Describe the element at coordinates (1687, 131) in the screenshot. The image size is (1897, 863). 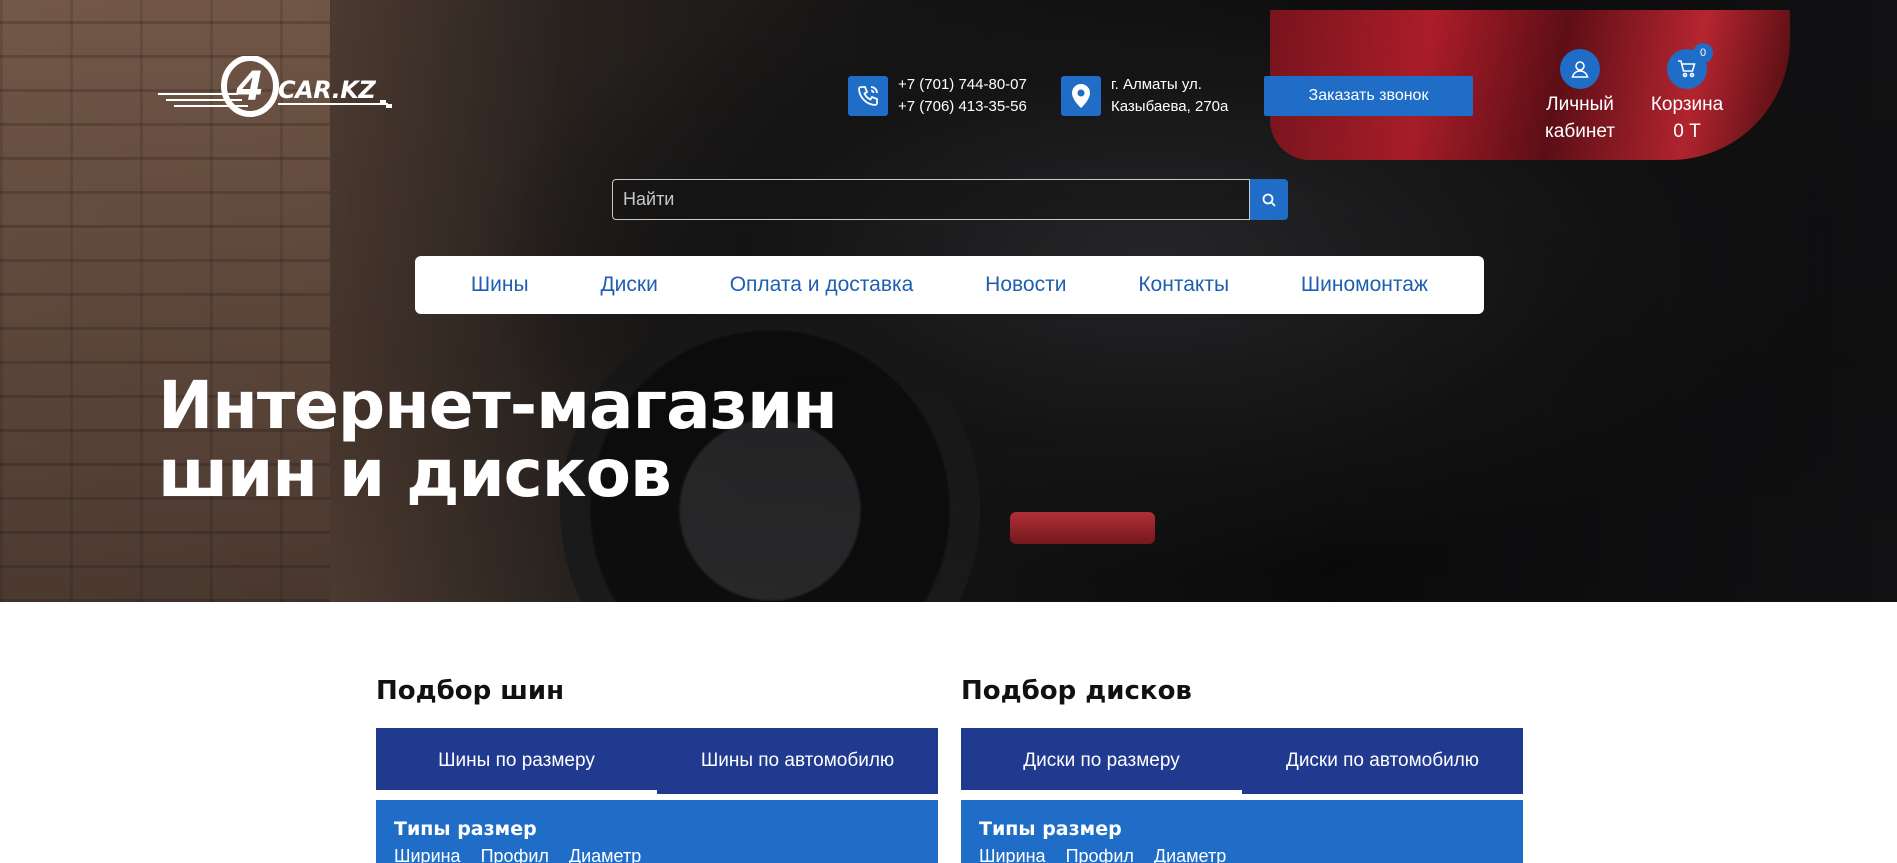
I see `cart-total: 0 Т` at that location.